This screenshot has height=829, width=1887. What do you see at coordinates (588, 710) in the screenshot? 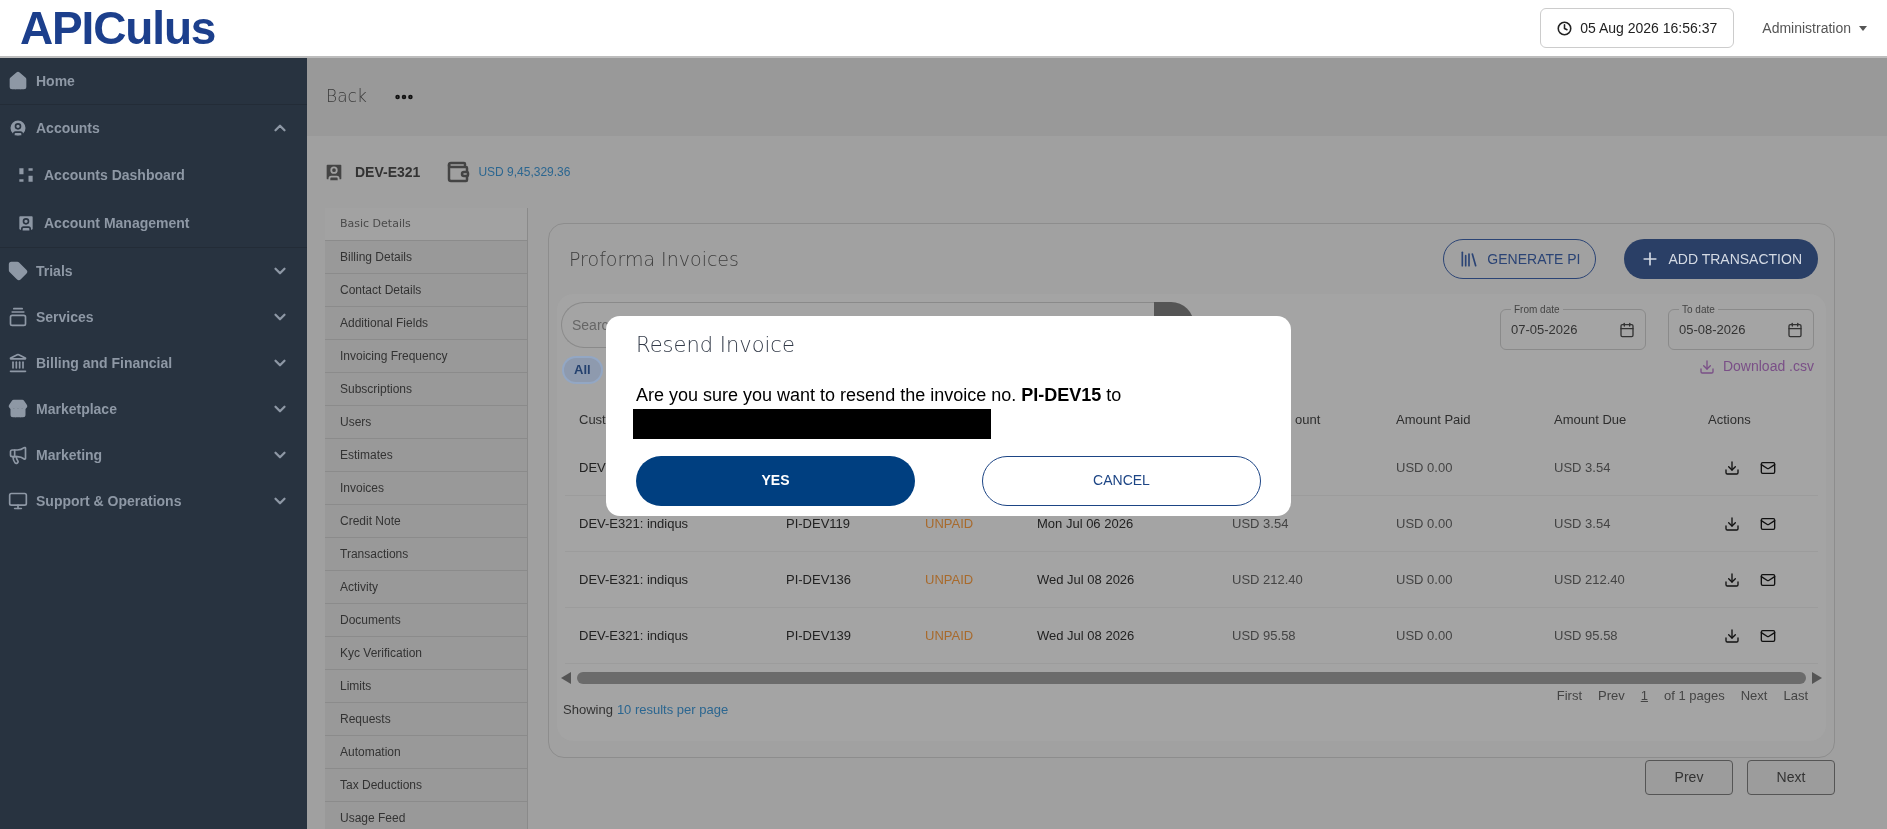
I see `showing-label: Showing` at bounding box center [588, 710].